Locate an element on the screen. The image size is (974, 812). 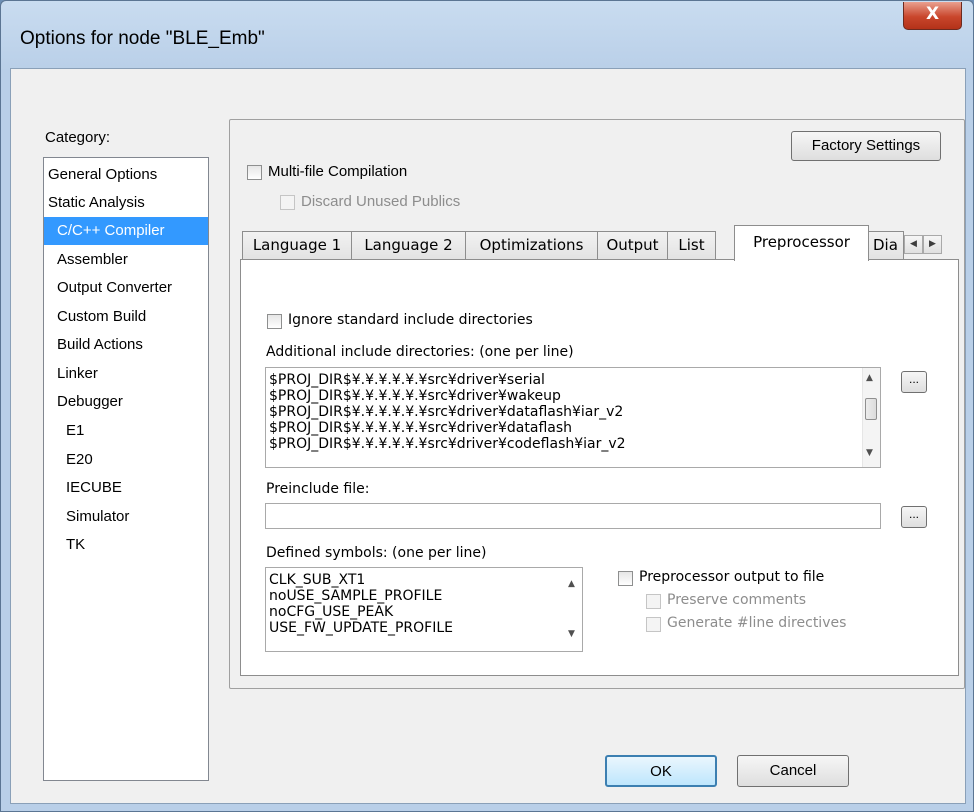
category-item-e20: E20 is located at coordinates (126, 460).